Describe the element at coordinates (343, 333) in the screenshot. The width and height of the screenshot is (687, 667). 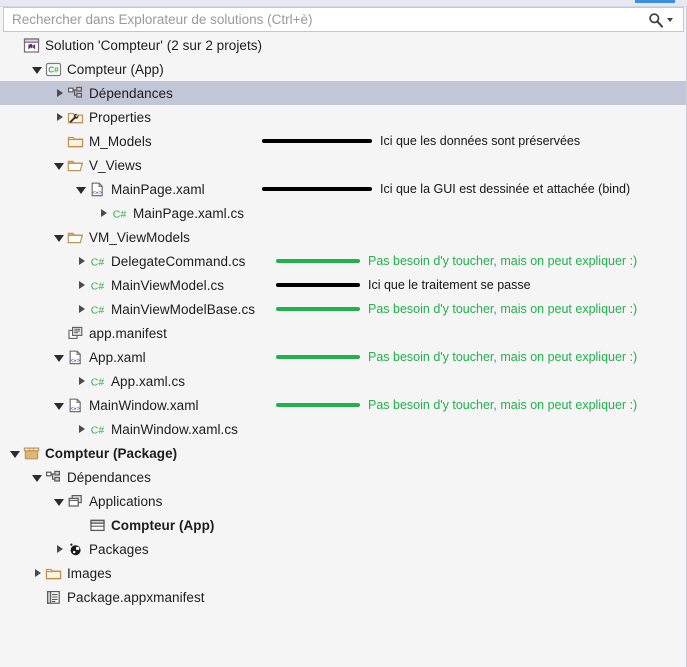
I see `tree-item-app-manifest: app.manifest` at that location.